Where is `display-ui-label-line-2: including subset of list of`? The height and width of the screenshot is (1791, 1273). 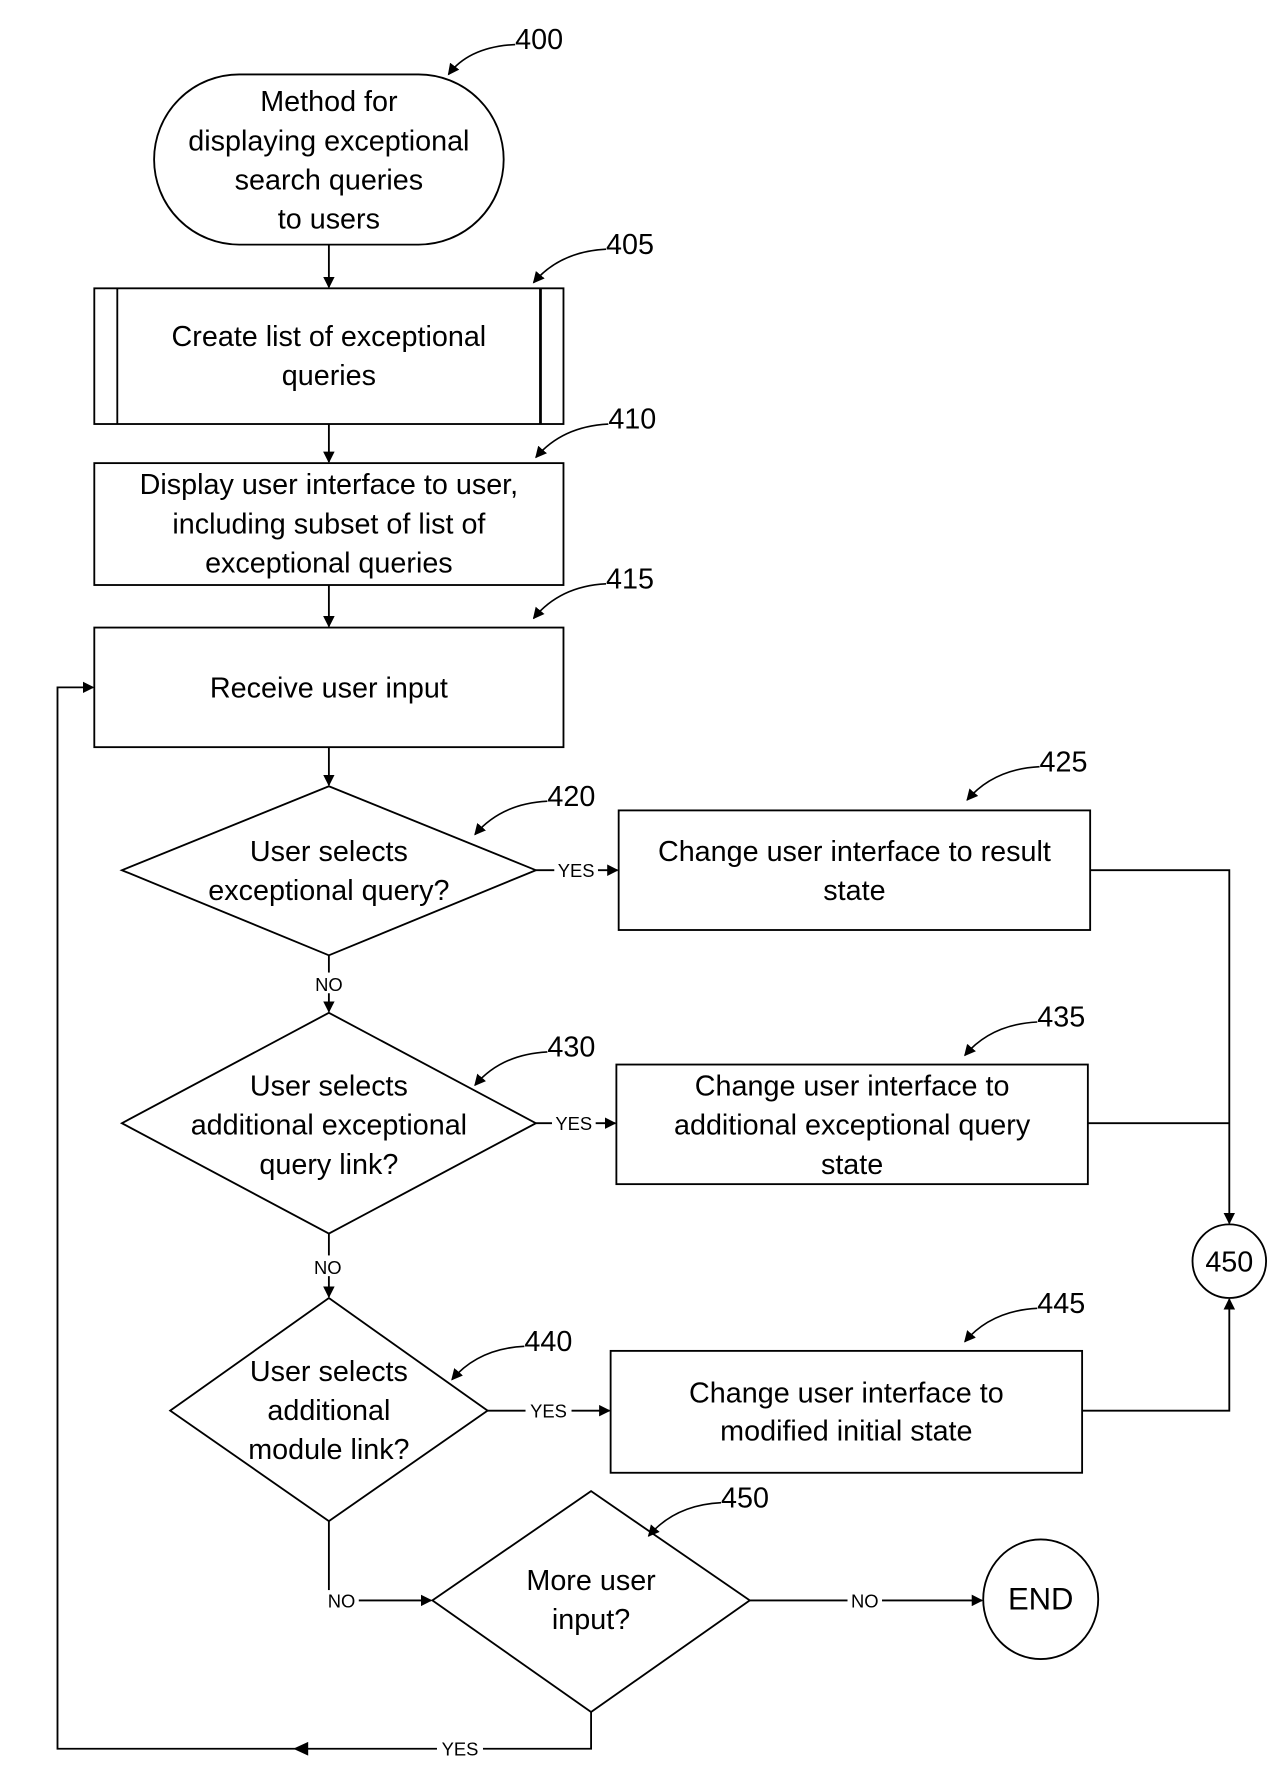
display-ui-label-line-2: including subset of list of is located at coordinates (329, 524).